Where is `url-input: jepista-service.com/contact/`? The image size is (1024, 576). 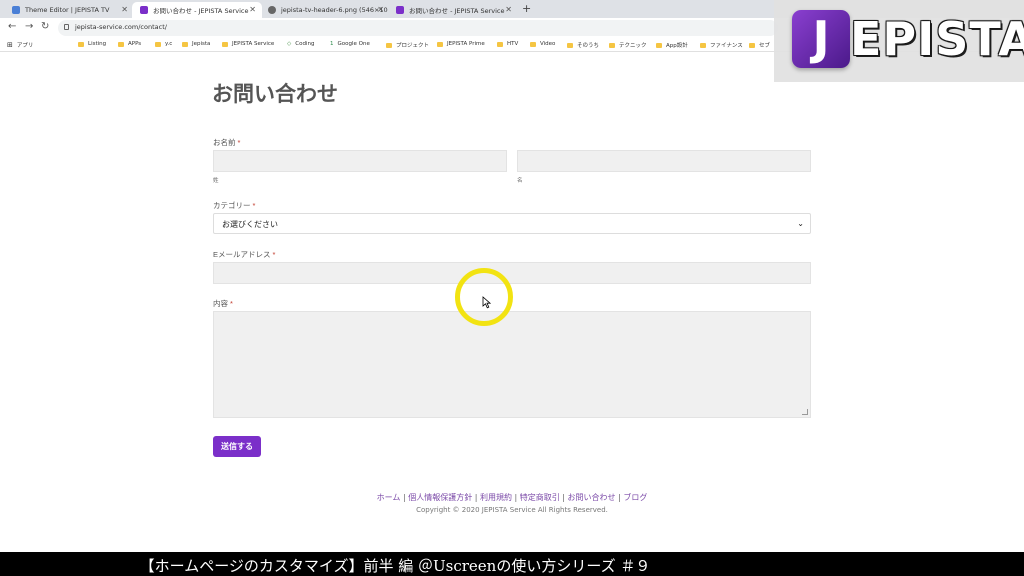 url-input: jepista-service.com/contact/ is located at coordinates (418, 28).